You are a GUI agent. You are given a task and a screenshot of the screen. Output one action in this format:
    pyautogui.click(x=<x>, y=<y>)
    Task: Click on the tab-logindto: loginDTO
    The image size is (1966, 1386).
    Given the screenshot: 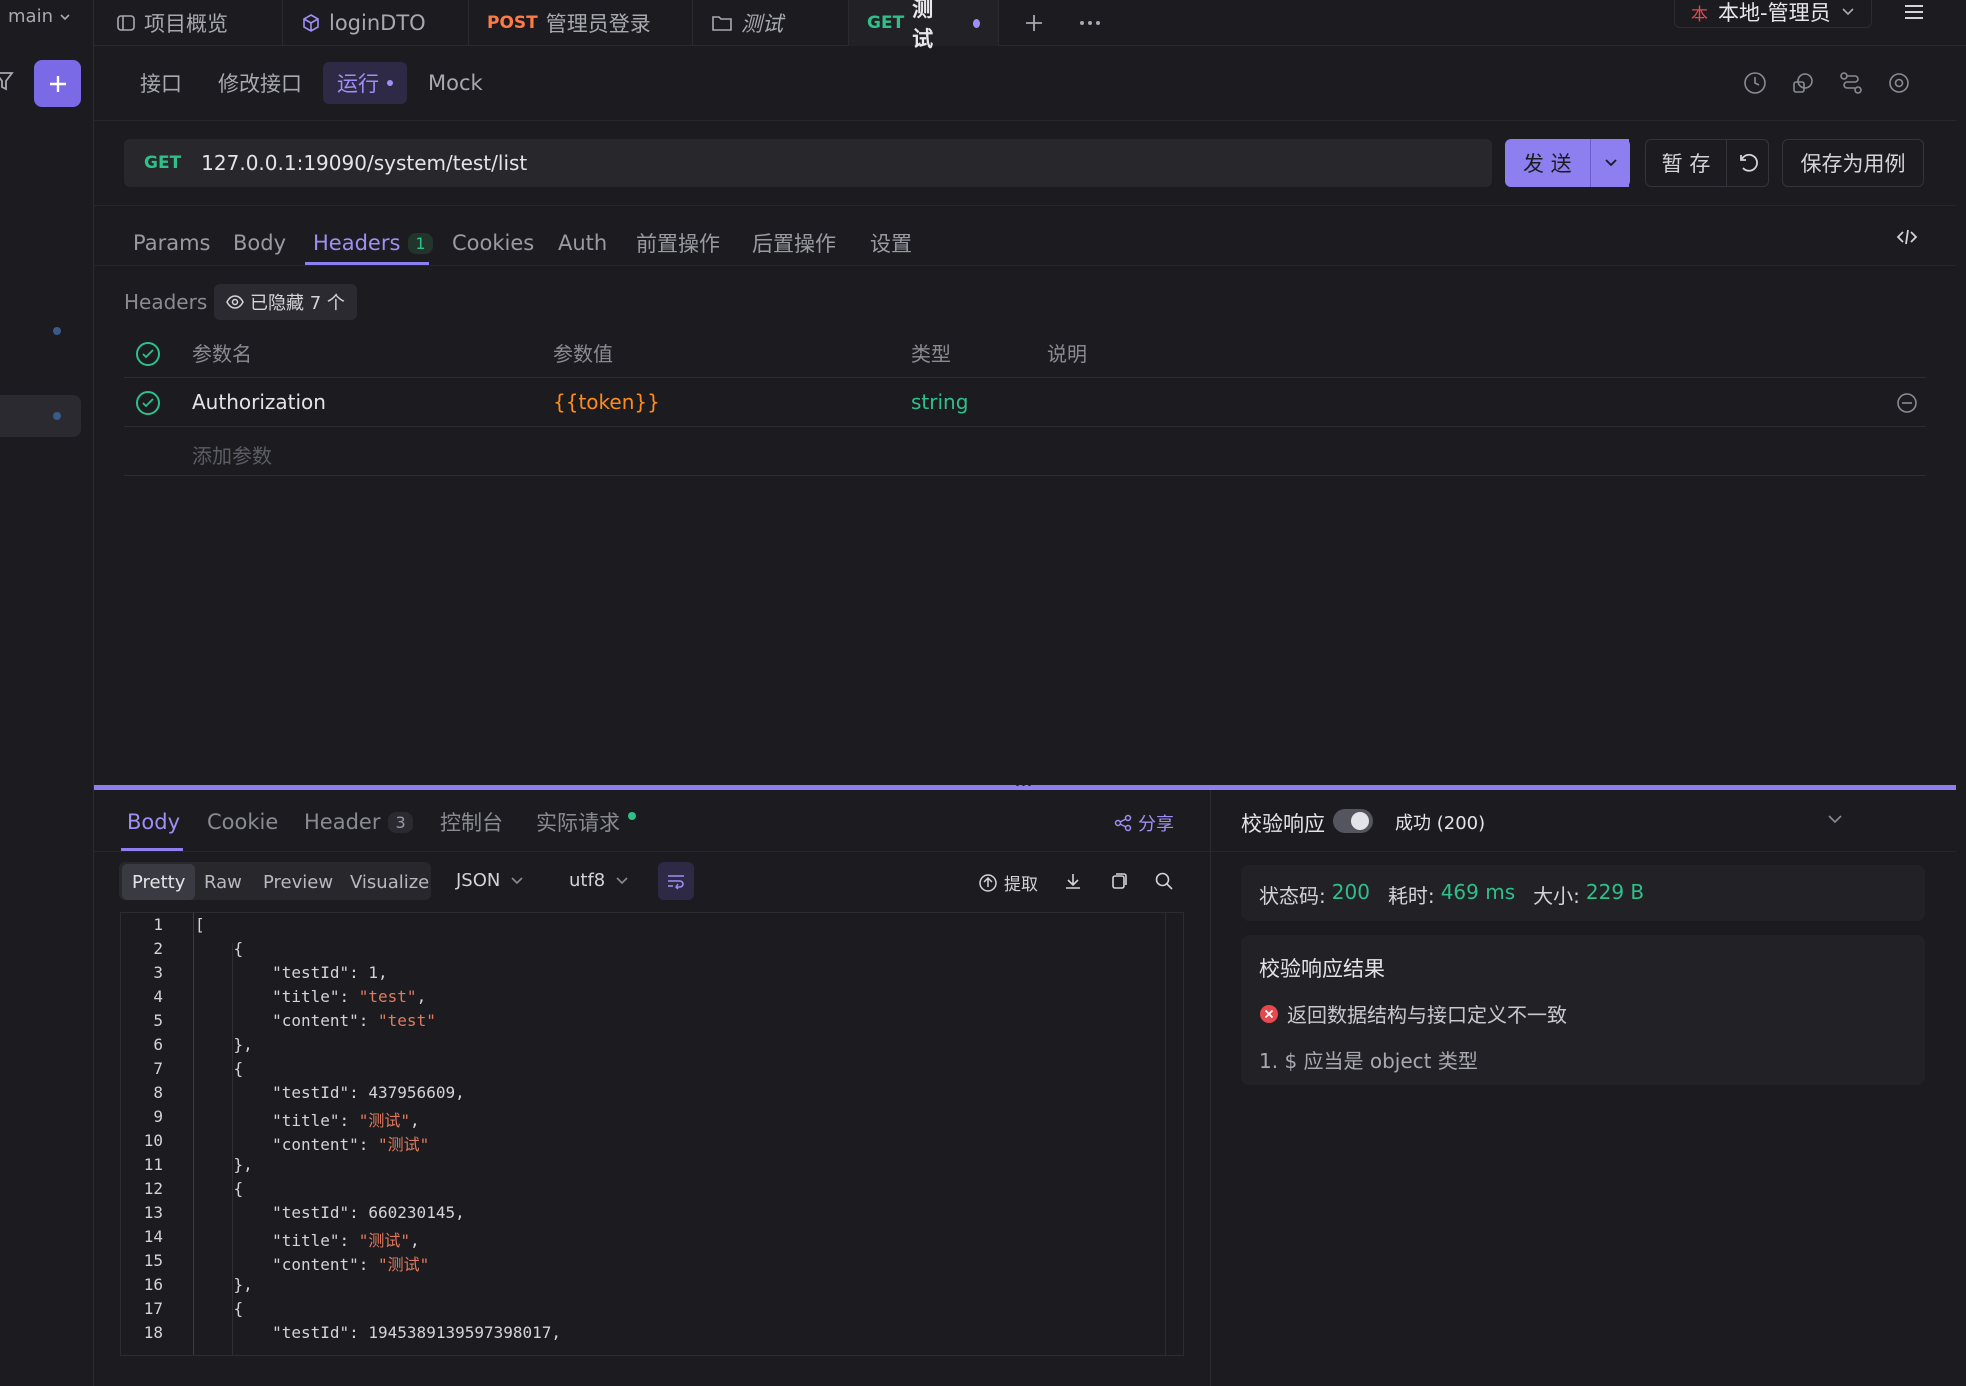 What is the action you would take?
    pyautogui.click(x=376, y=23)
    